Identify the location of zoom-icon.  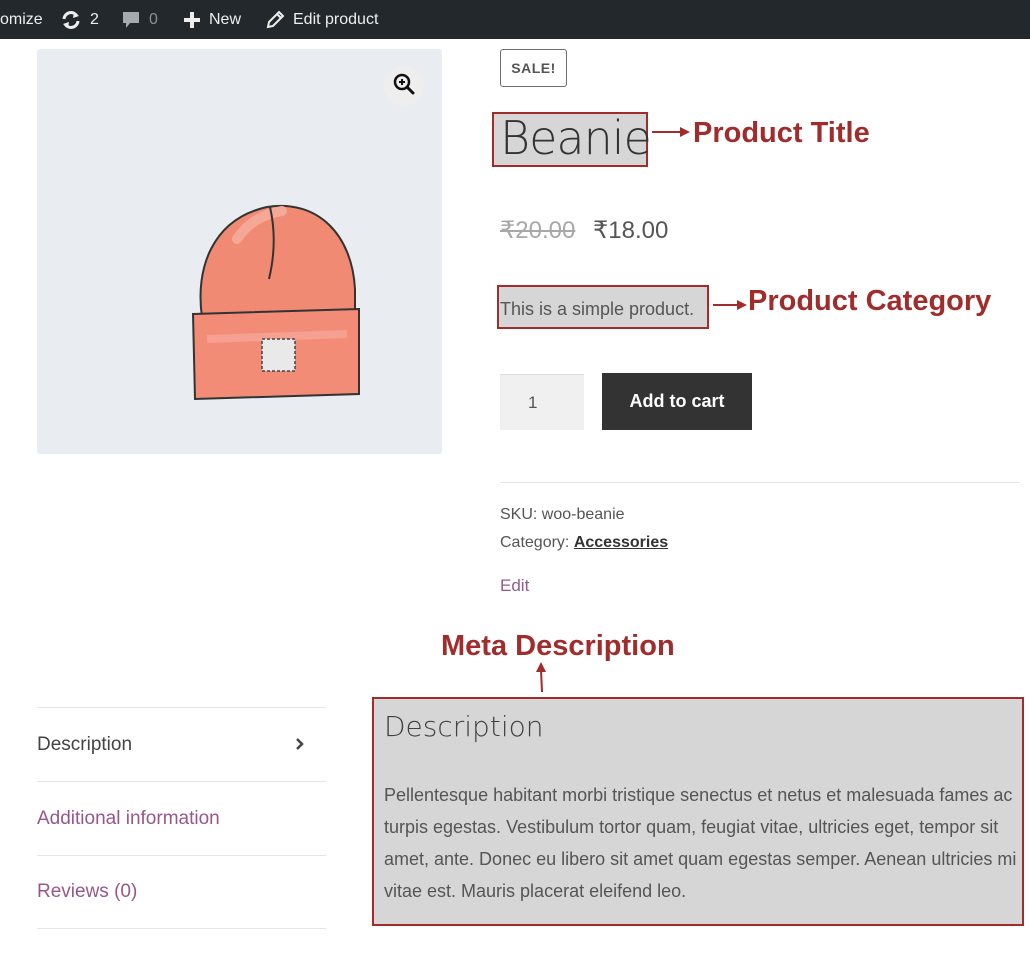
(404, 86).